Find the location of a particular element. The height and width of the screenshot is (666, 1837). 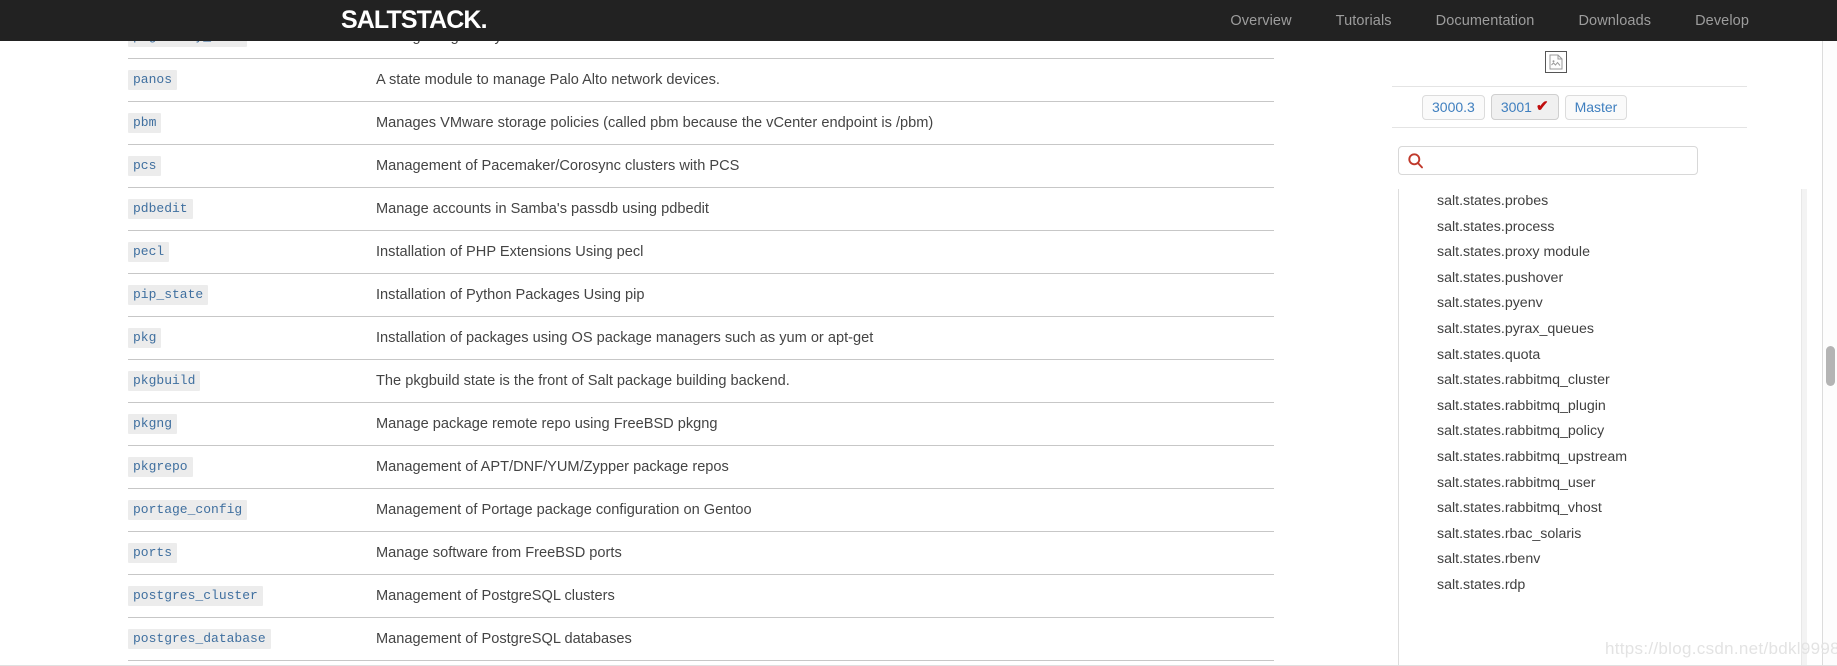

version-label: 3001 is located at coordinates (1516, 106).